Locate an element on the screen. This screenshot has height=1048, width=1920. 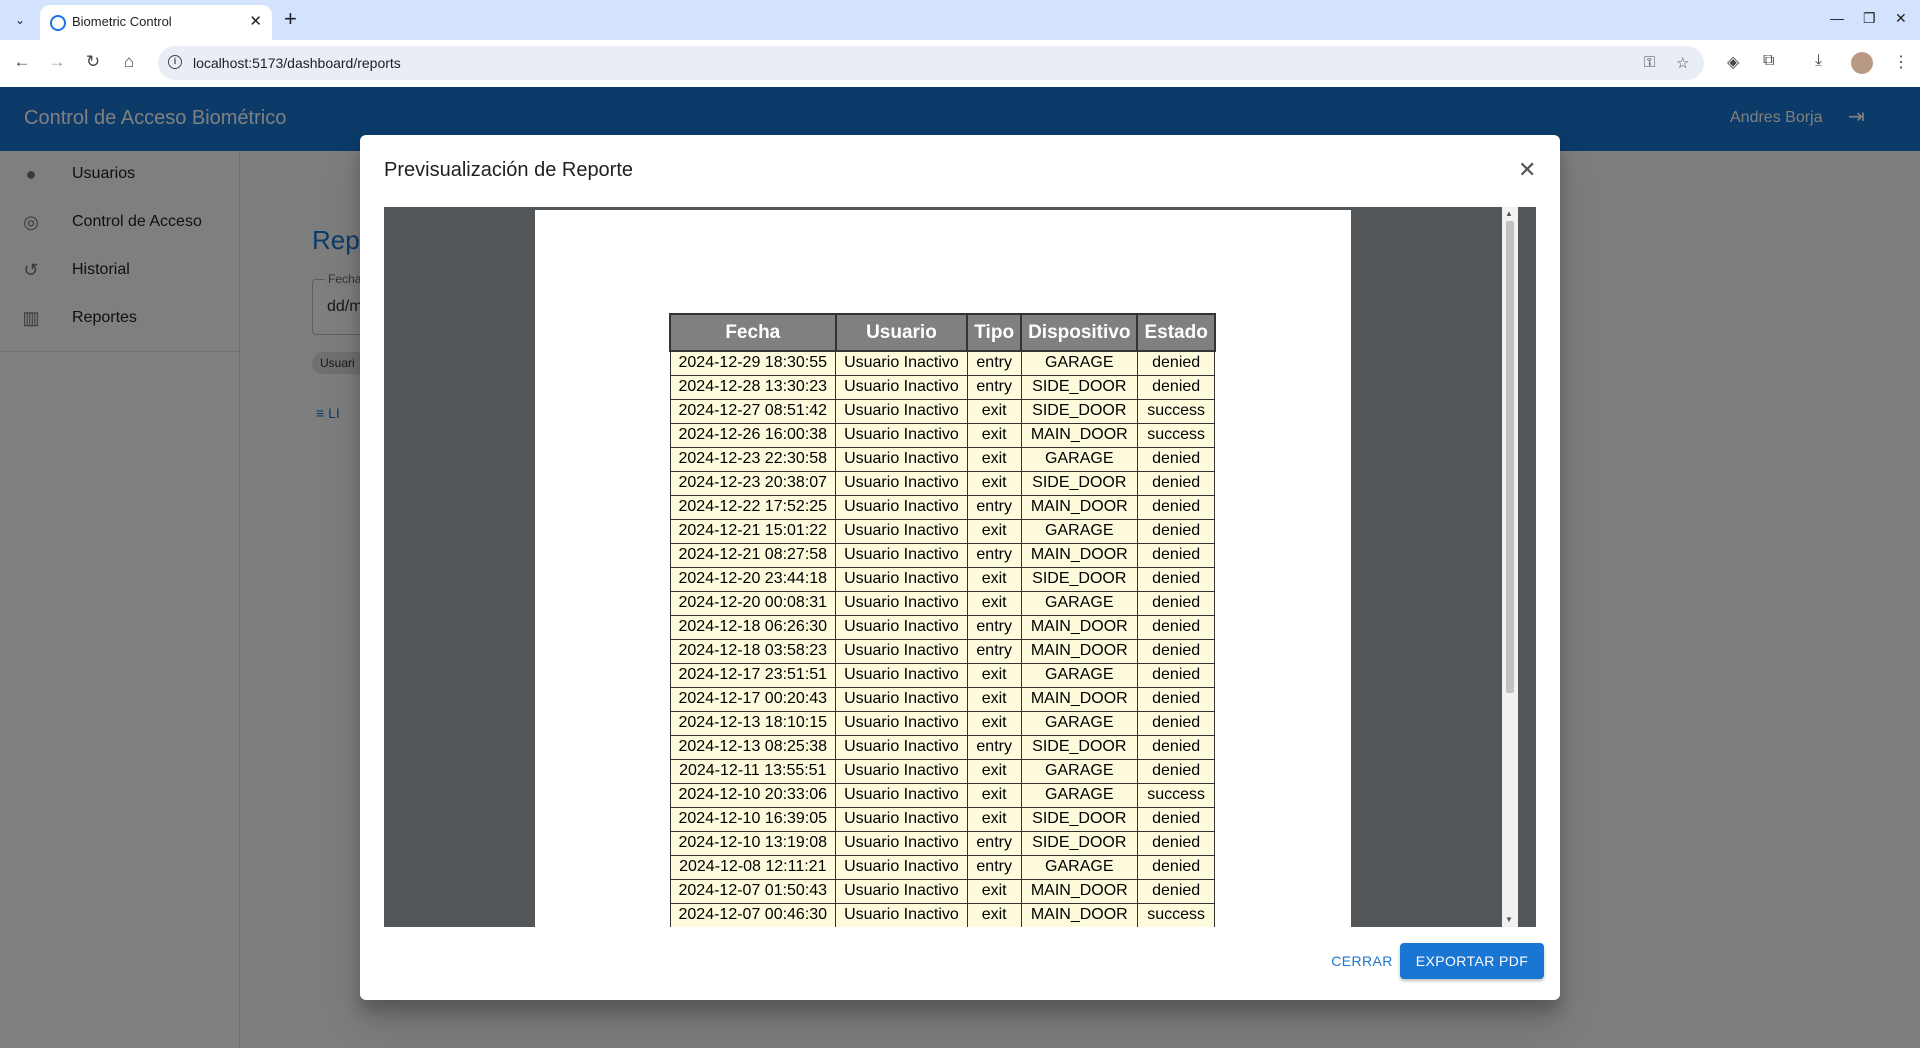
menu-kebab-icon: ⋮ is located at coordinates (1901, 62).